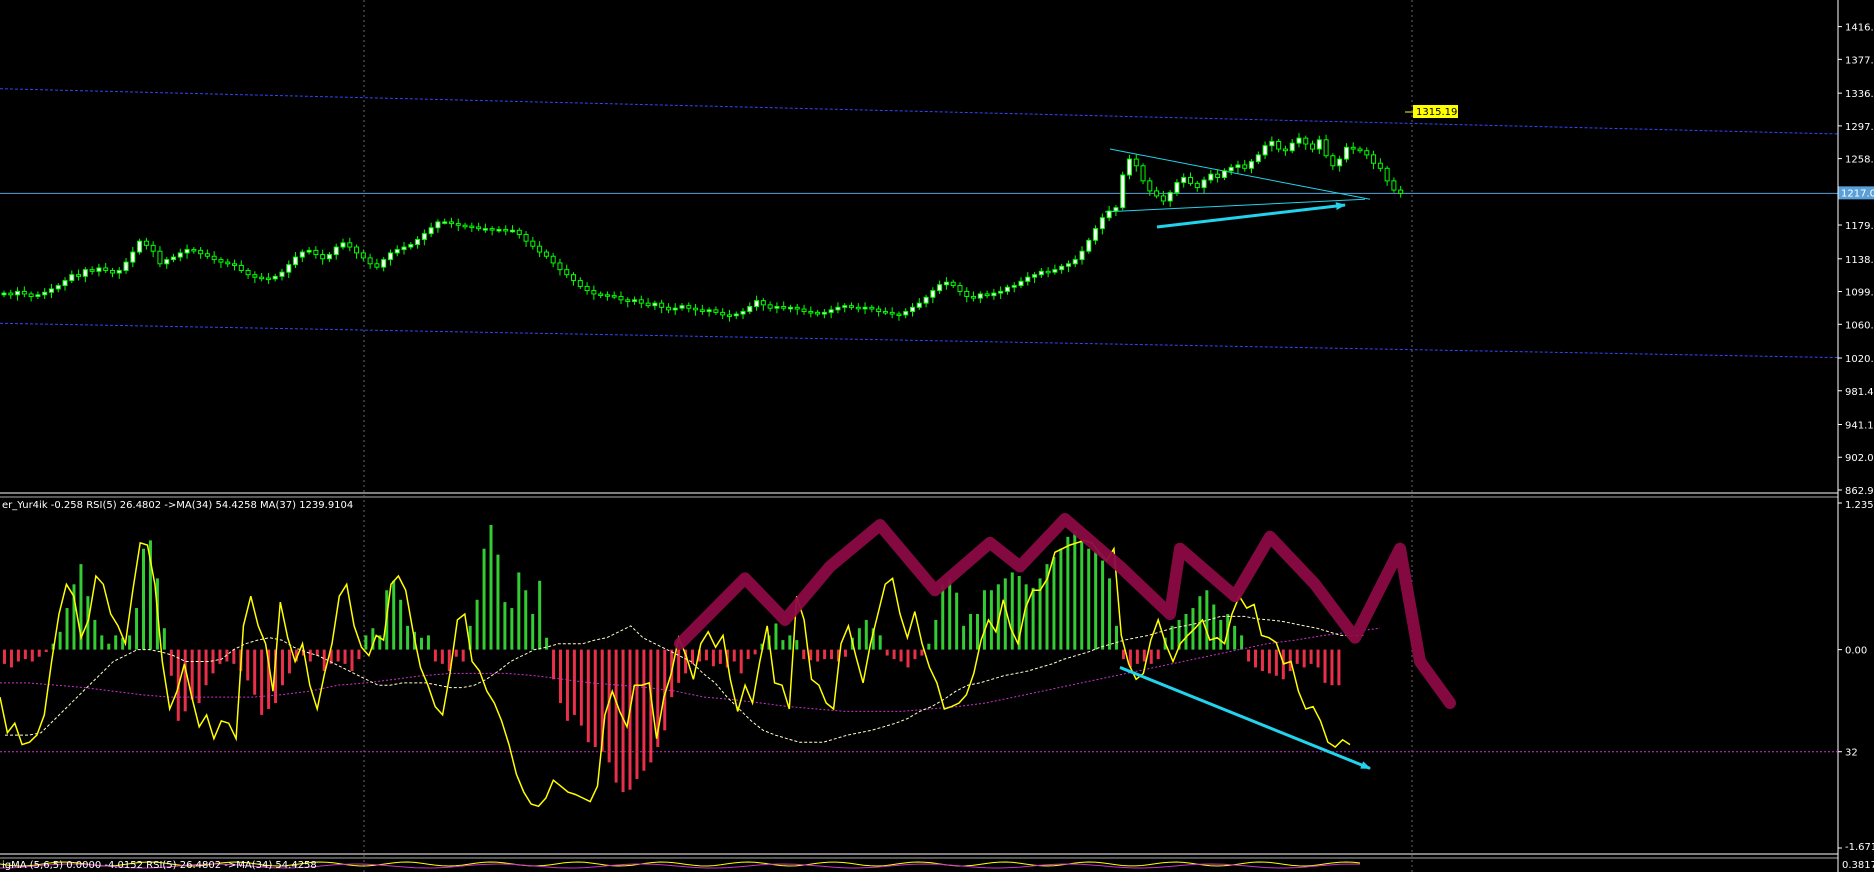  What do you see at coordinates (1859, 260) in the screenshot?
I see `price-tick-label: 1138.95` at bounding box center [1859, 260].